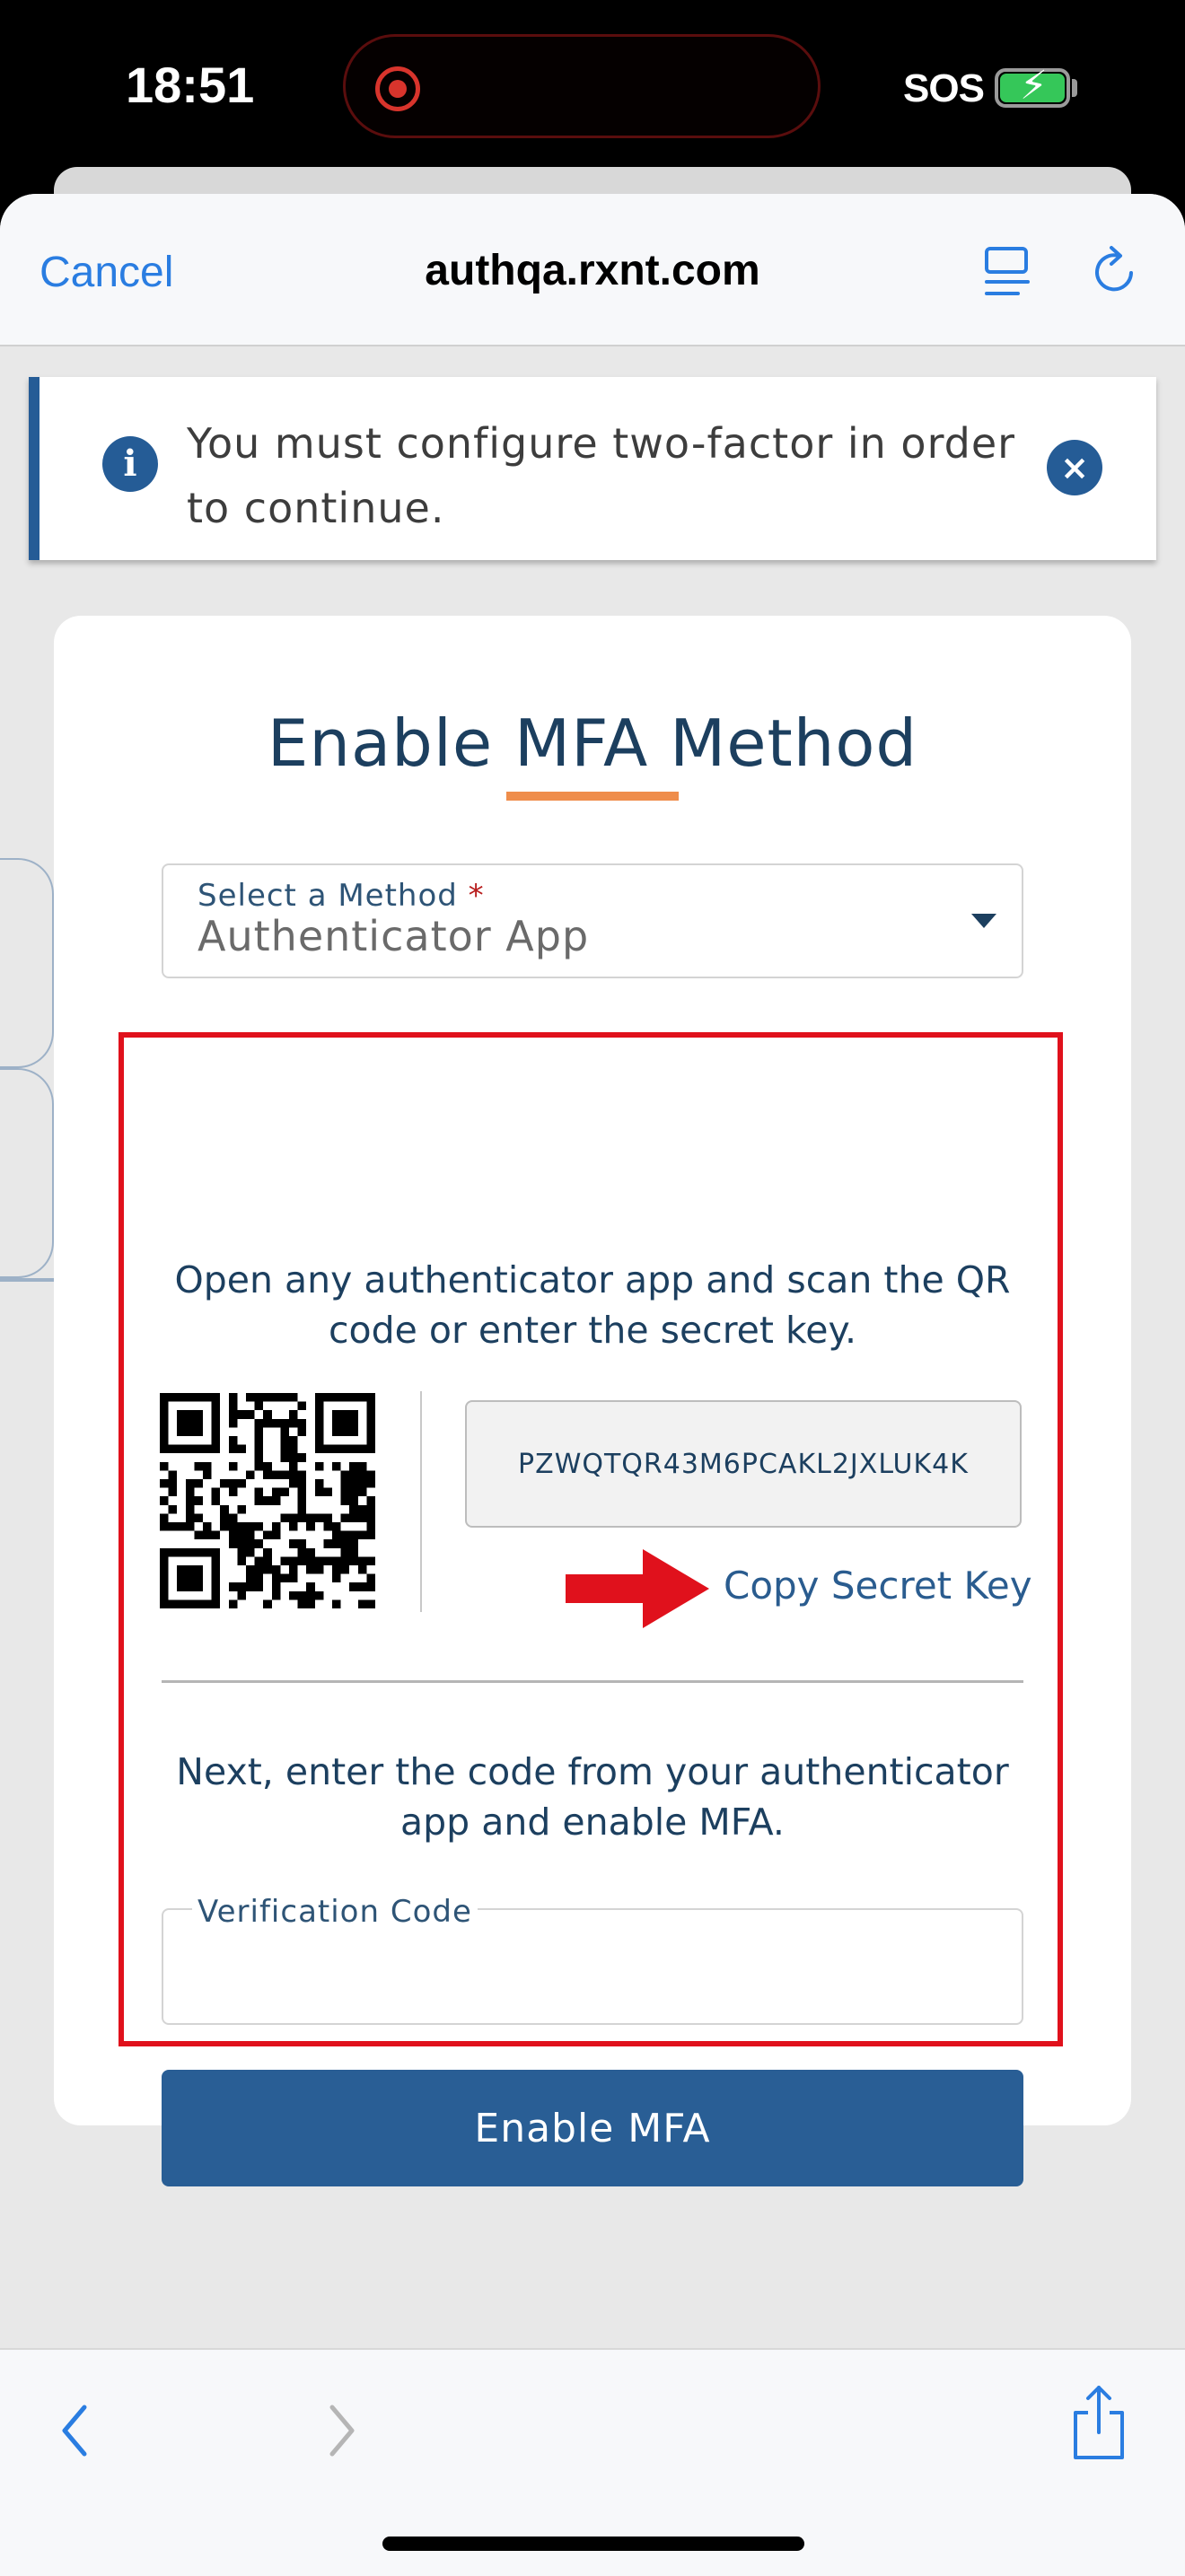 The image size is (1185, 2576). I want to click on method-selected-value: Authenticator App, so click(394, 936).